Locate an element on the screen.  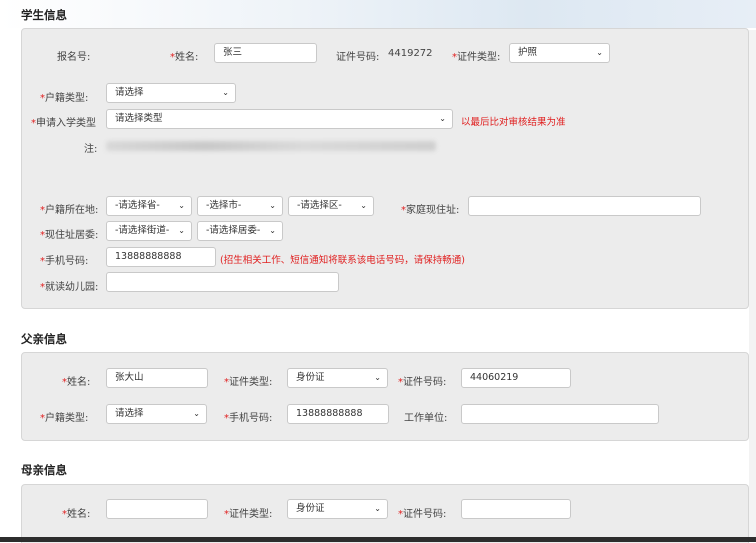
father-id-no-label: *证件号码: is located at coordinates (422, 382).